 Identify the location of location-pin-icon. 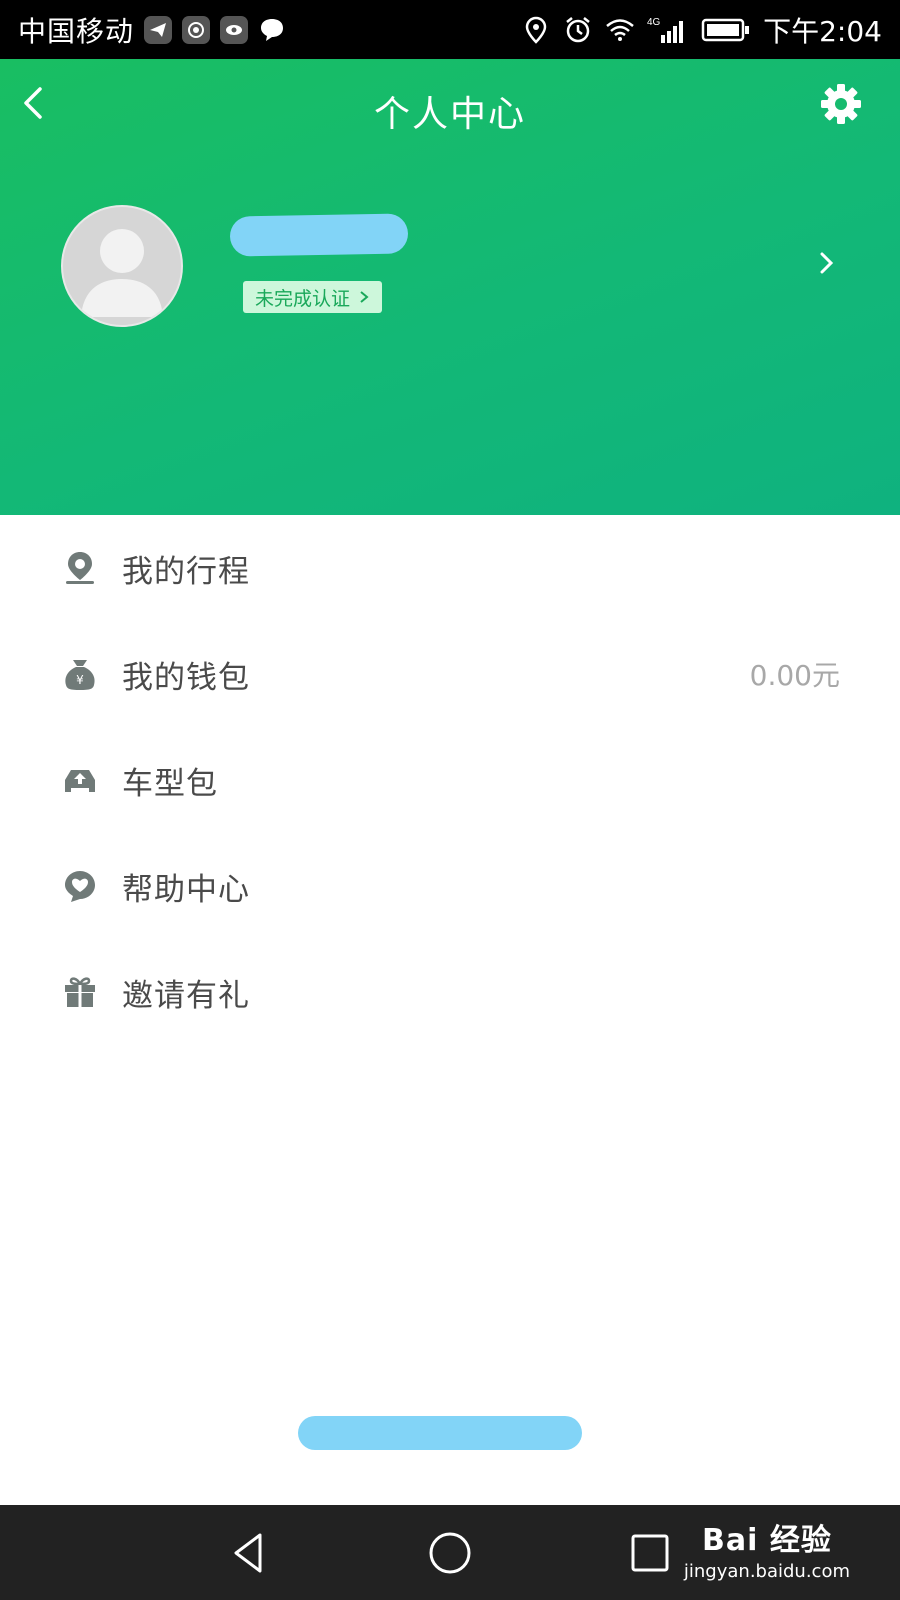
(80, 568).